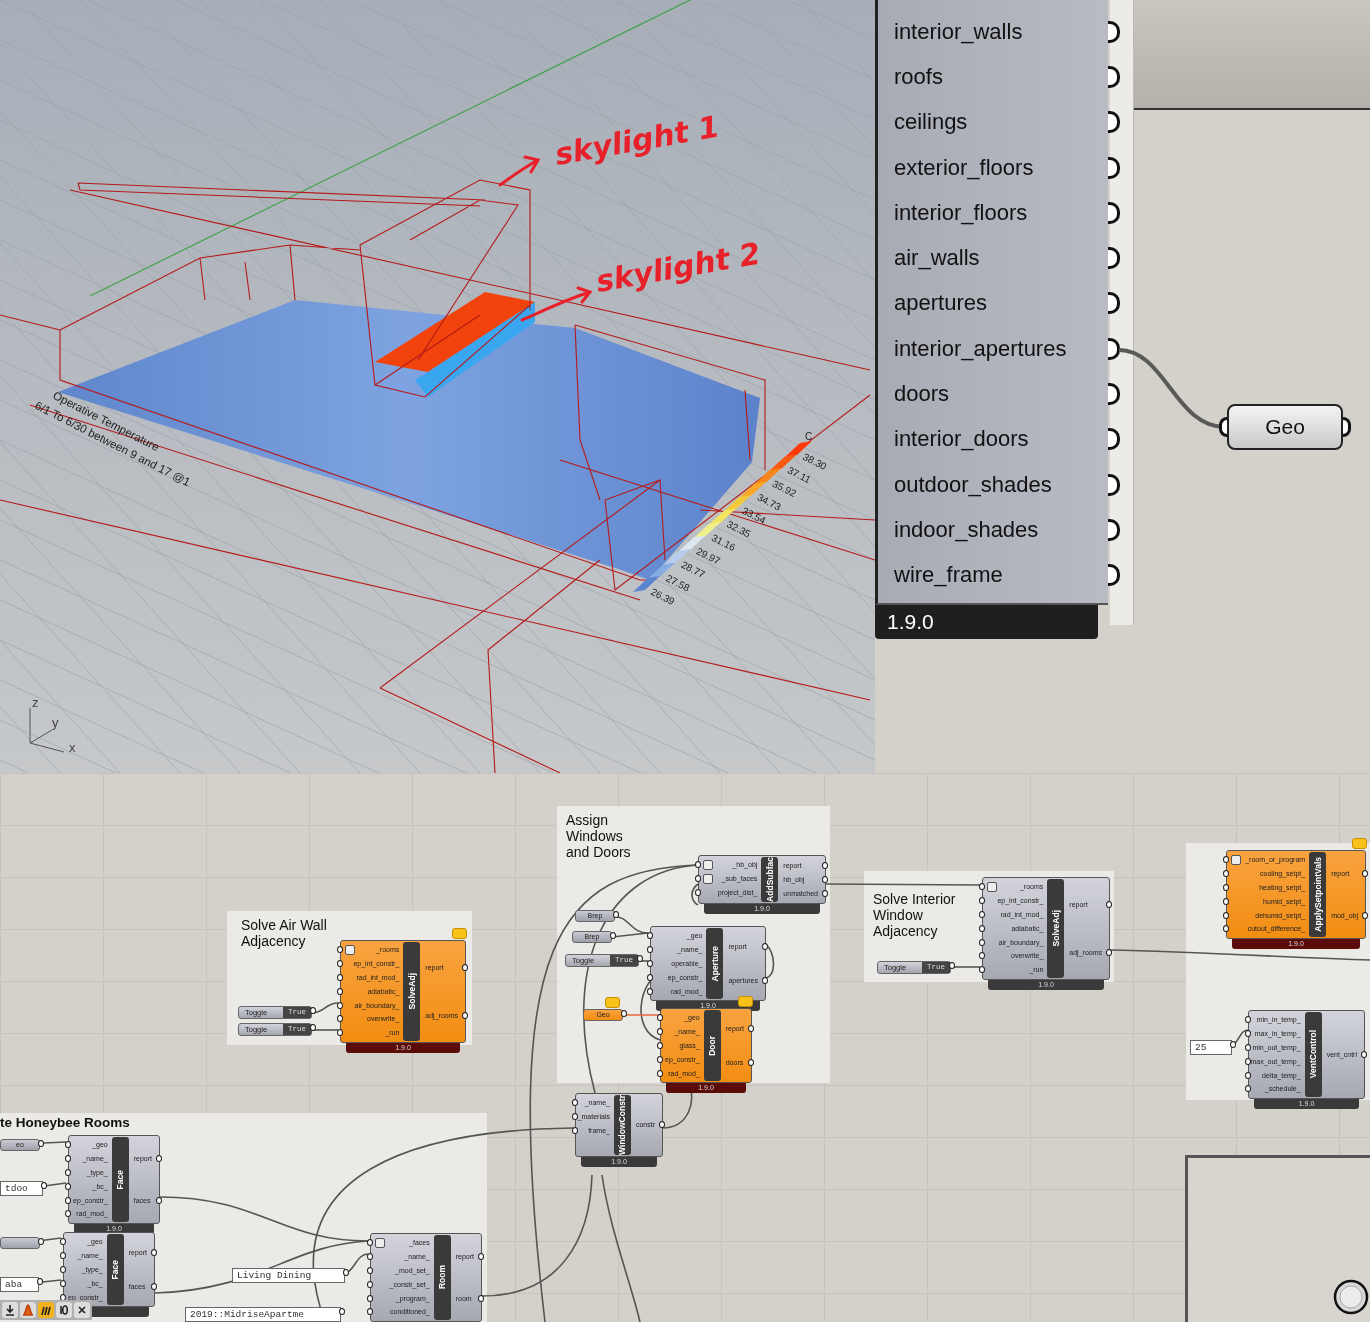 This screenshot has height=1322, width=1370. What do you see at coordinates (961, 212) in the screenshot?
I see `output-label: interior_floors` at bounding box center [961, 212].